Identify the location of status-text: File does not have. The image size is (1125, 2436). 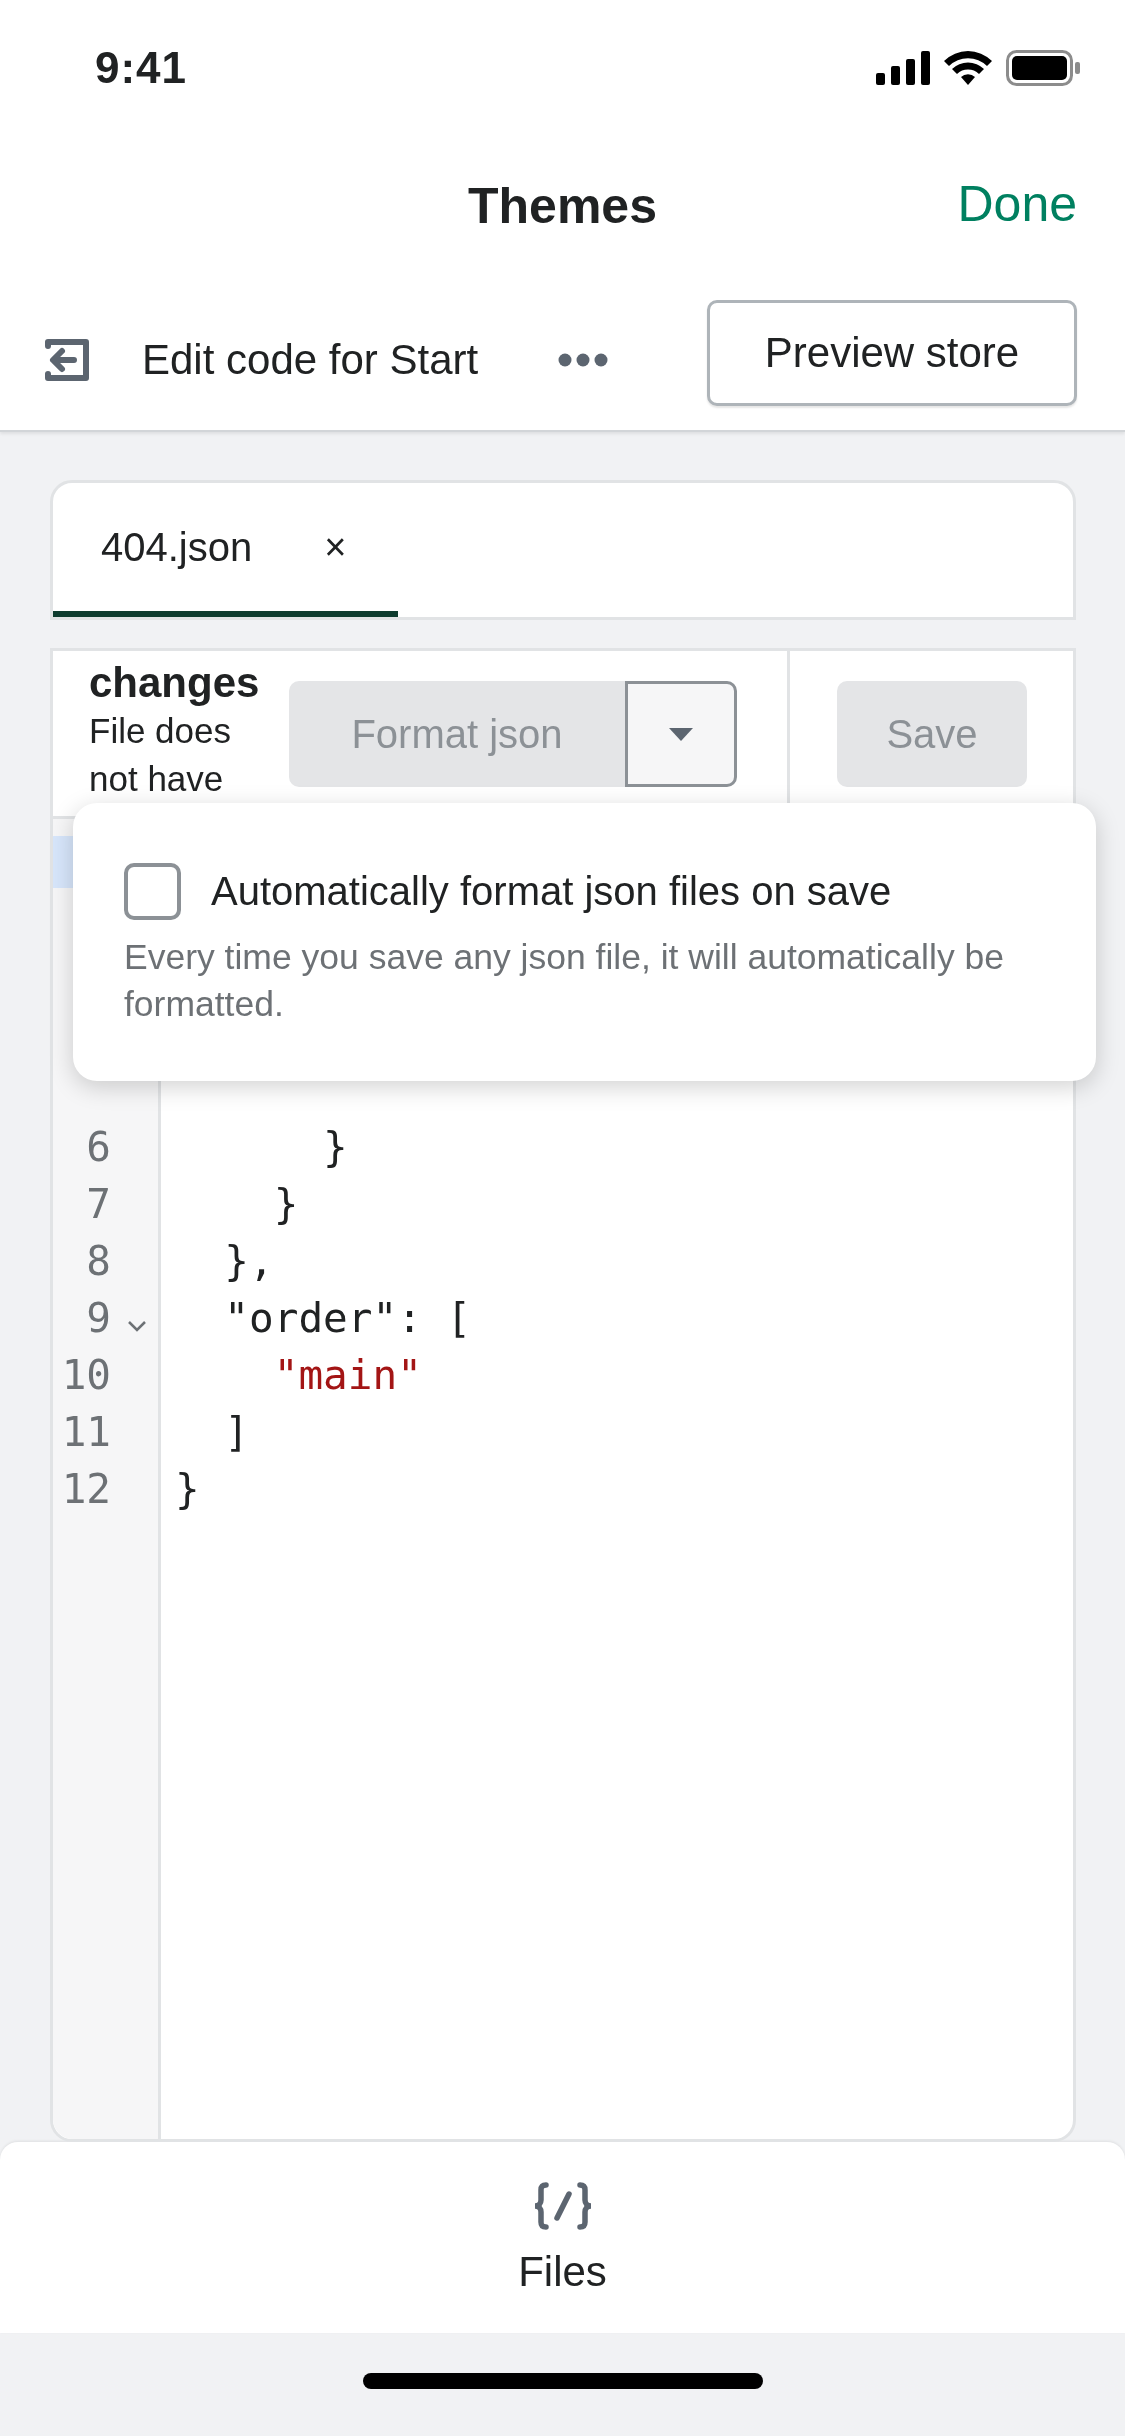
(161, 755).